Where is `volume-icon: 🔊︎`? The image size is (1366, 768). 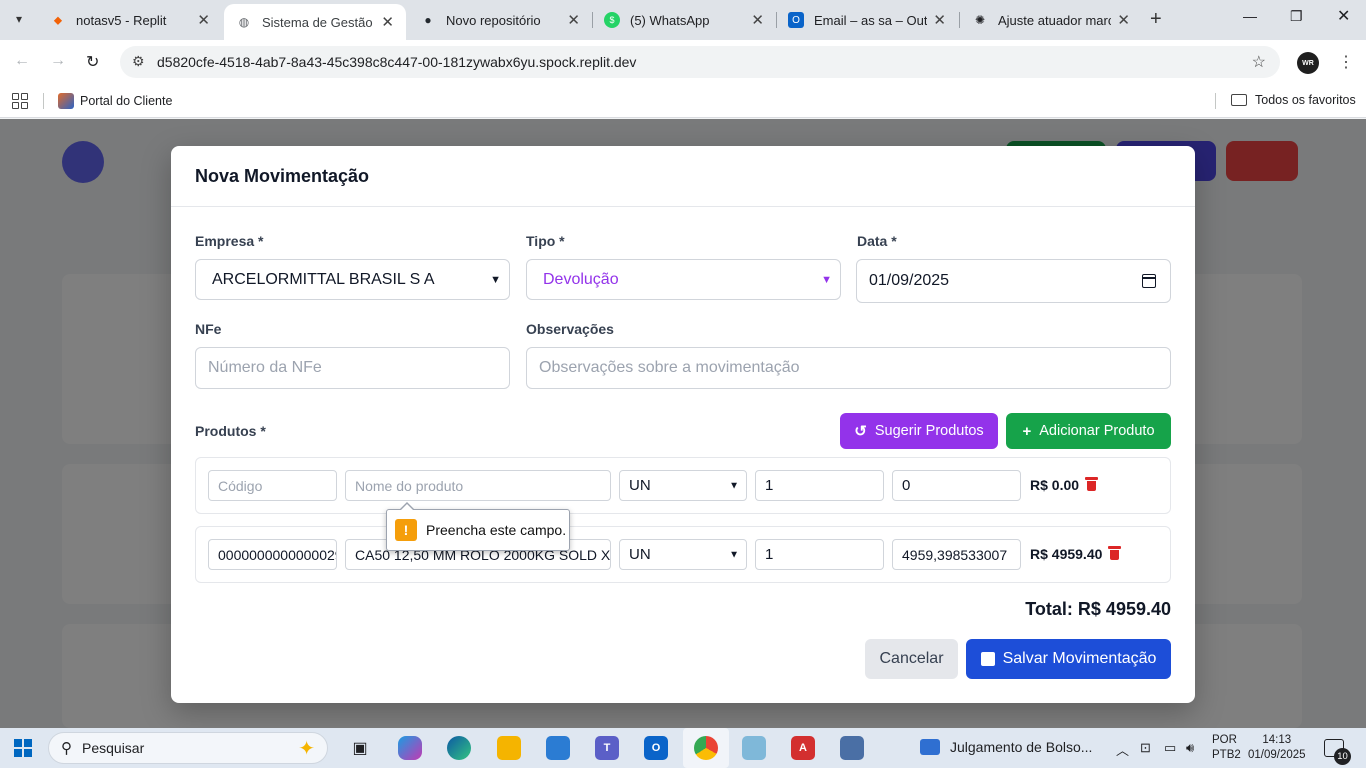 volume-icon: 🔊︎ is located at coordinates (1190, 748).